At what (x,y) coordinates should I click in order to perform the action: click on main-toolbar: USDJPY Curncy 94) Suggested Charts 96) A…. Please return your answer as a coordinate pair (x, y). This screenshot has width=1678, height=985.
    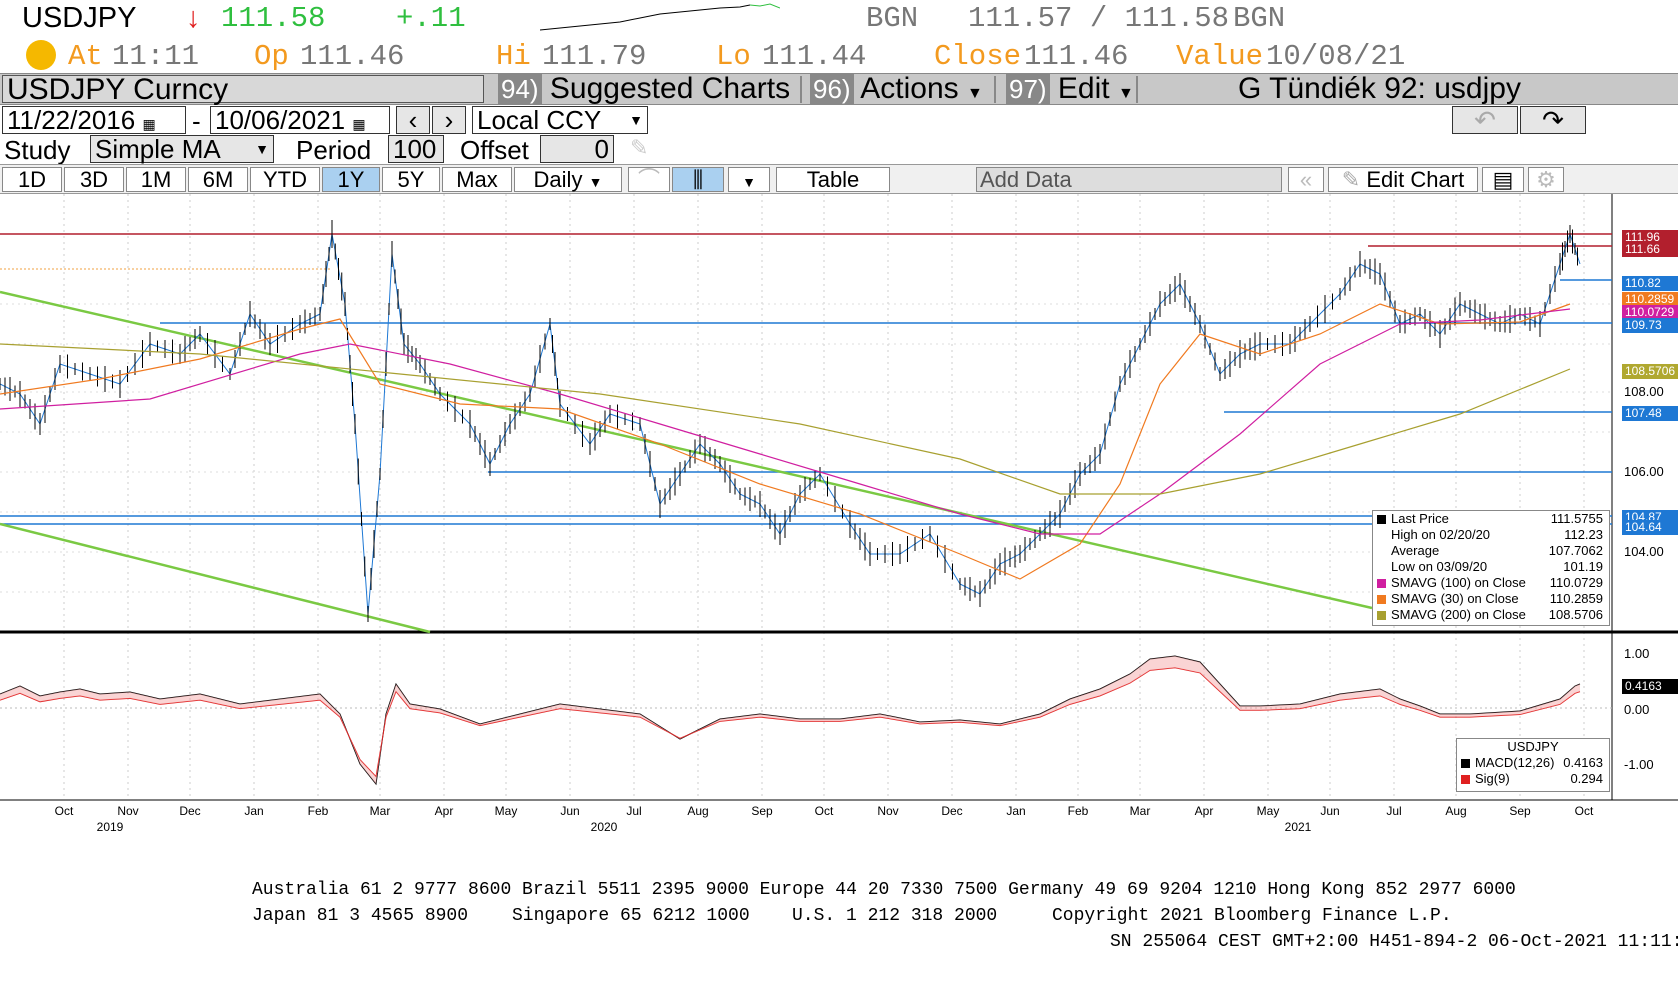
    Looking at the image, I should click on (839, 89).